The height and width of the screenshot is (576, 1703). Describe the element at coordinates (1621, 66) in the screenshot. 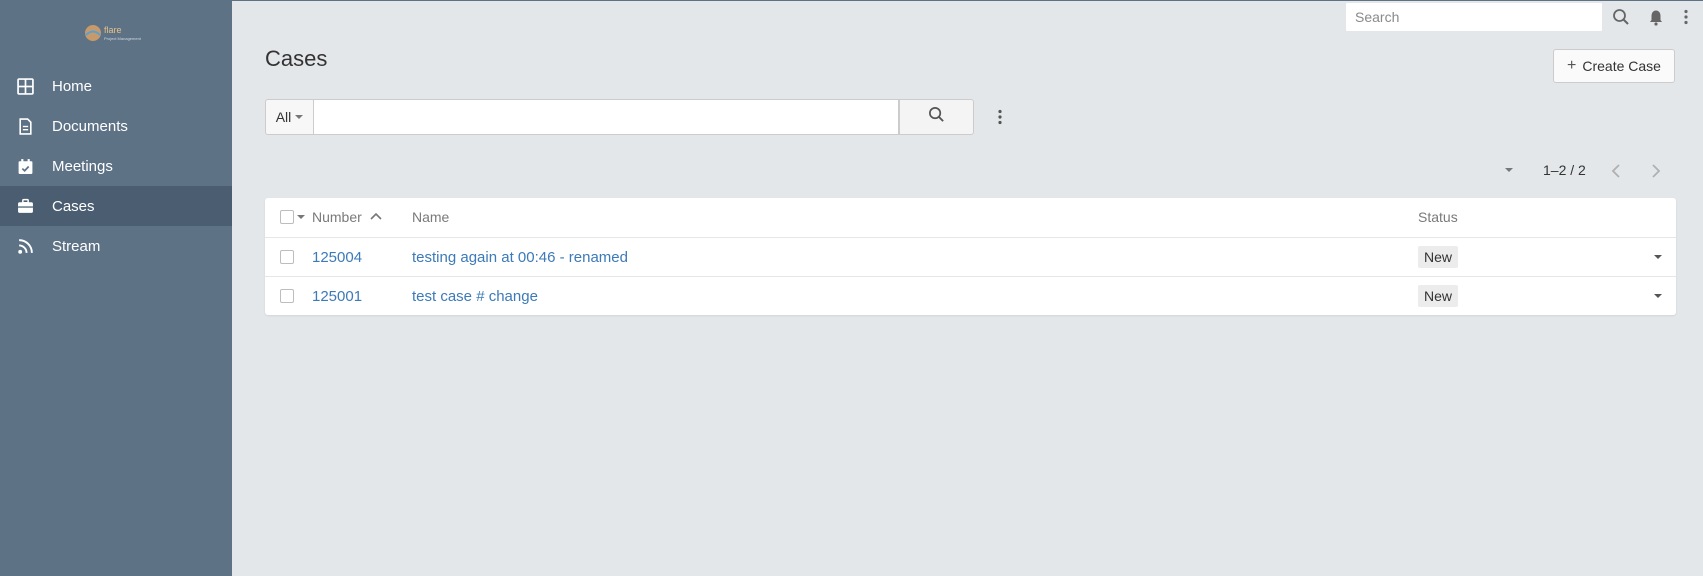

I see `create-case-label: Create Case` at that location.